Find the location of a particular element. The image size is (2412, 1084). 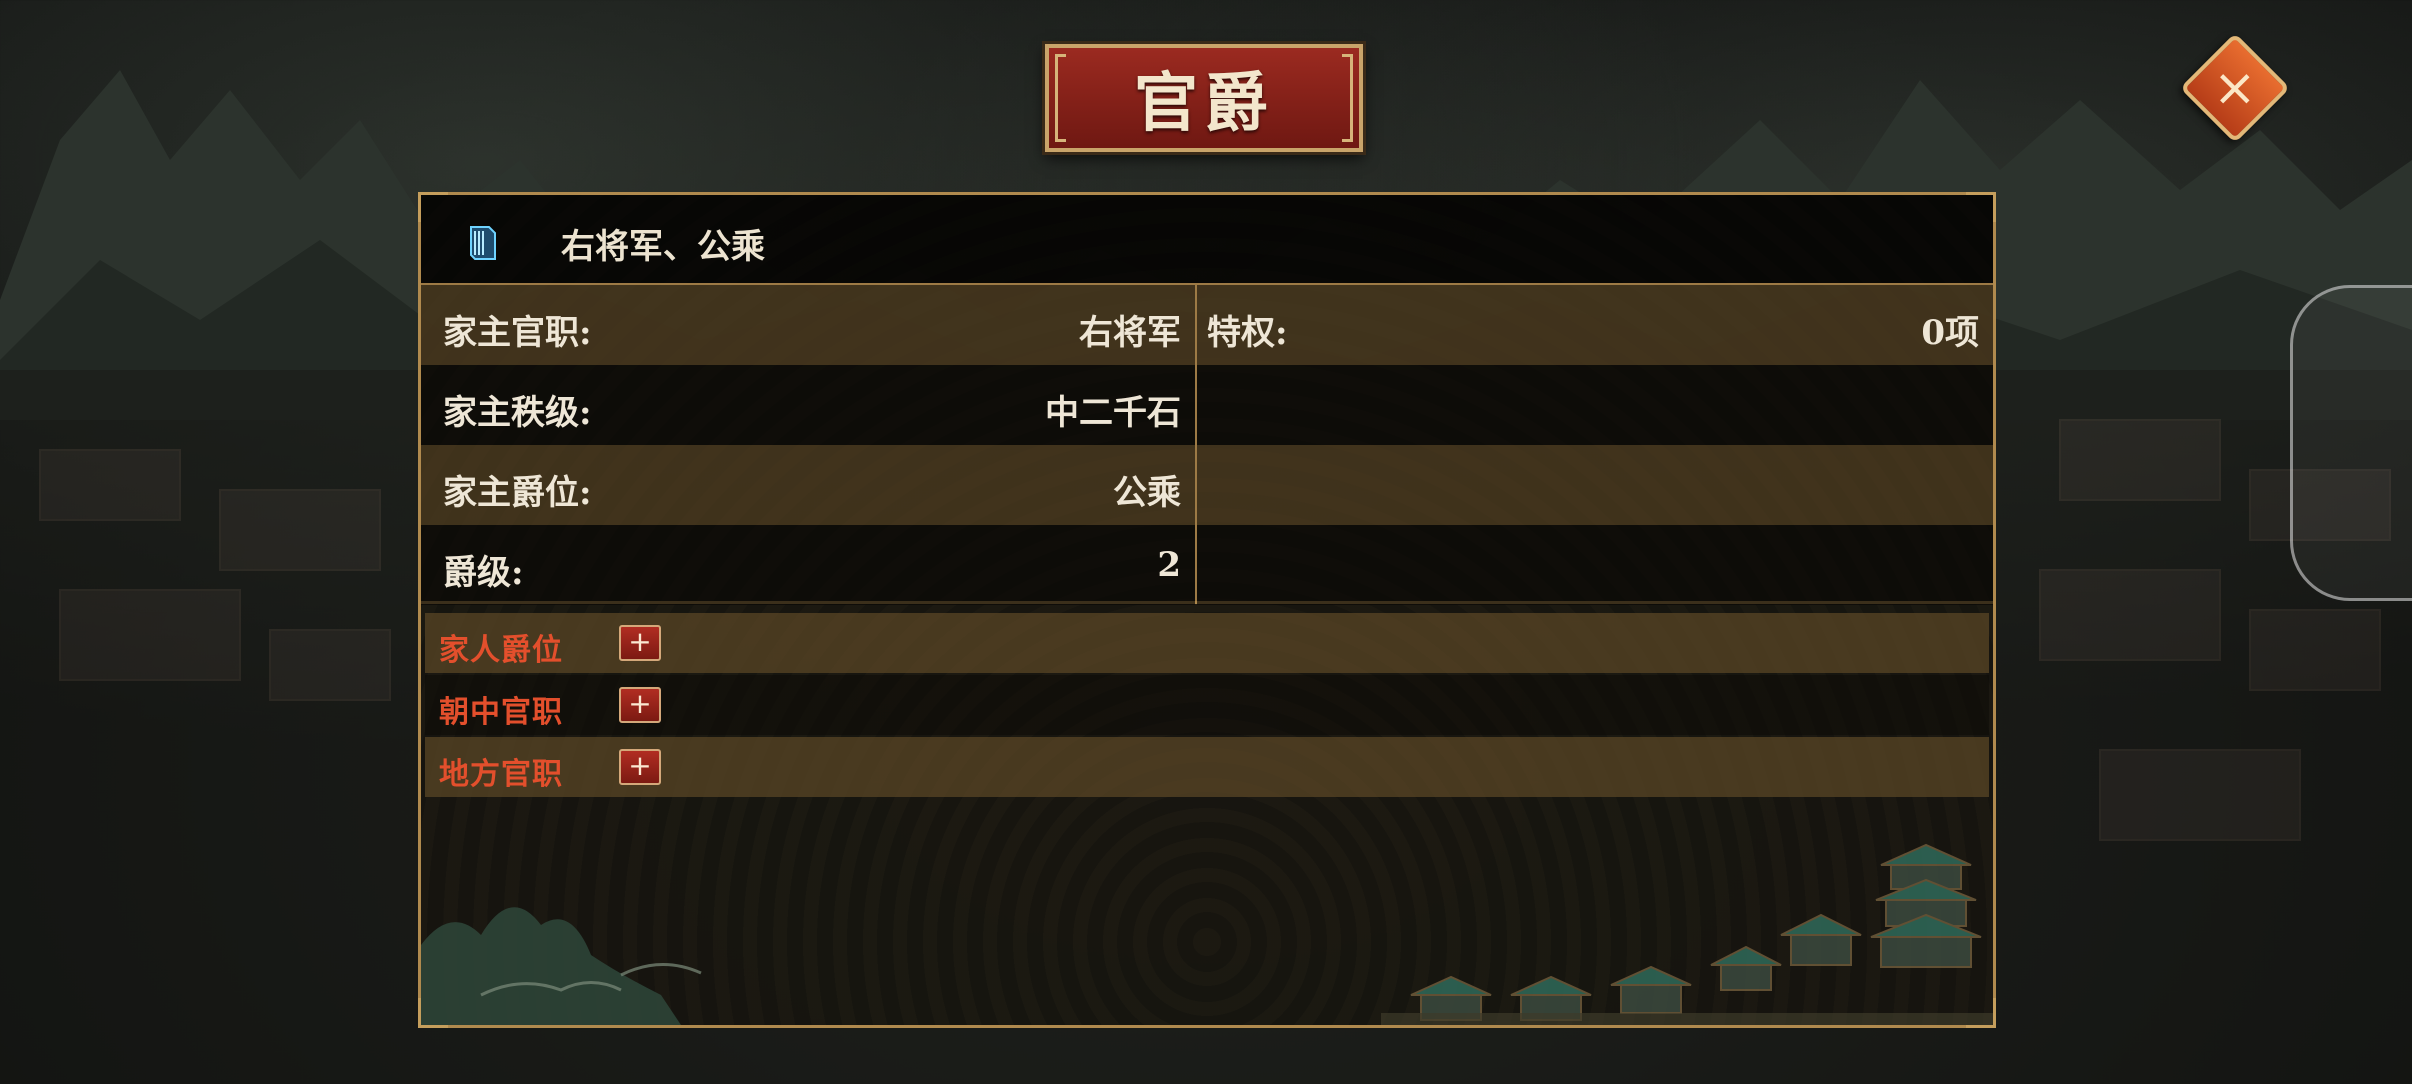

privilege-value: 0项 is located at coordinates (1950, 333).